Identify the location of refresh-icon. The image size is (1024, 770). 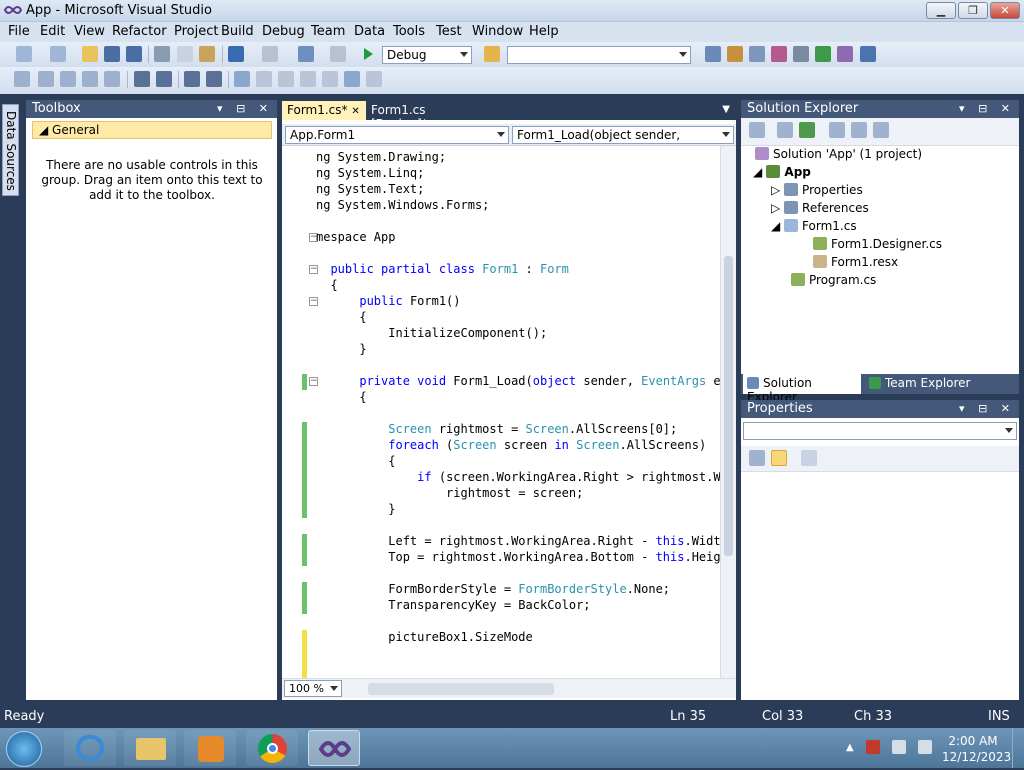
(807, 130).